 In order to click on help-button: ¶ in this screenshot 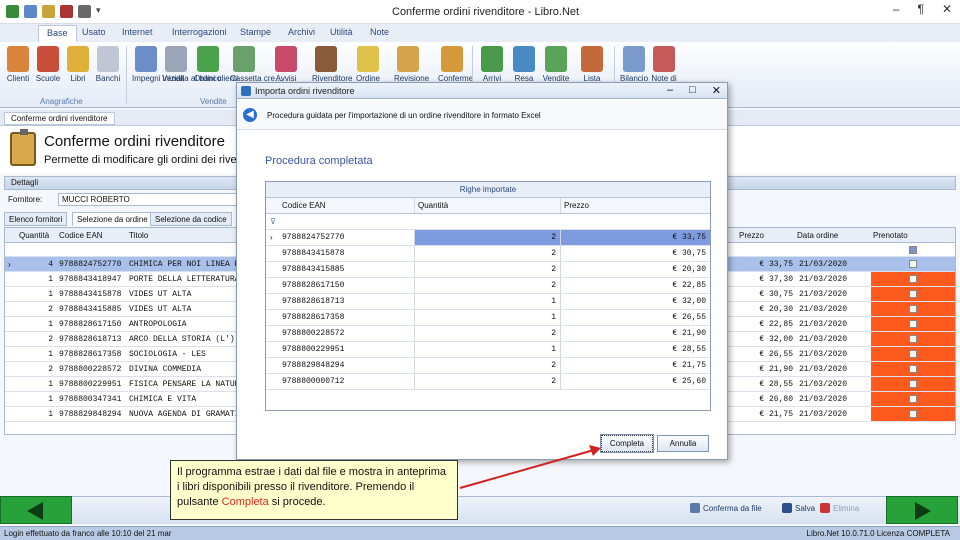, I will do `click(920, 9)`.